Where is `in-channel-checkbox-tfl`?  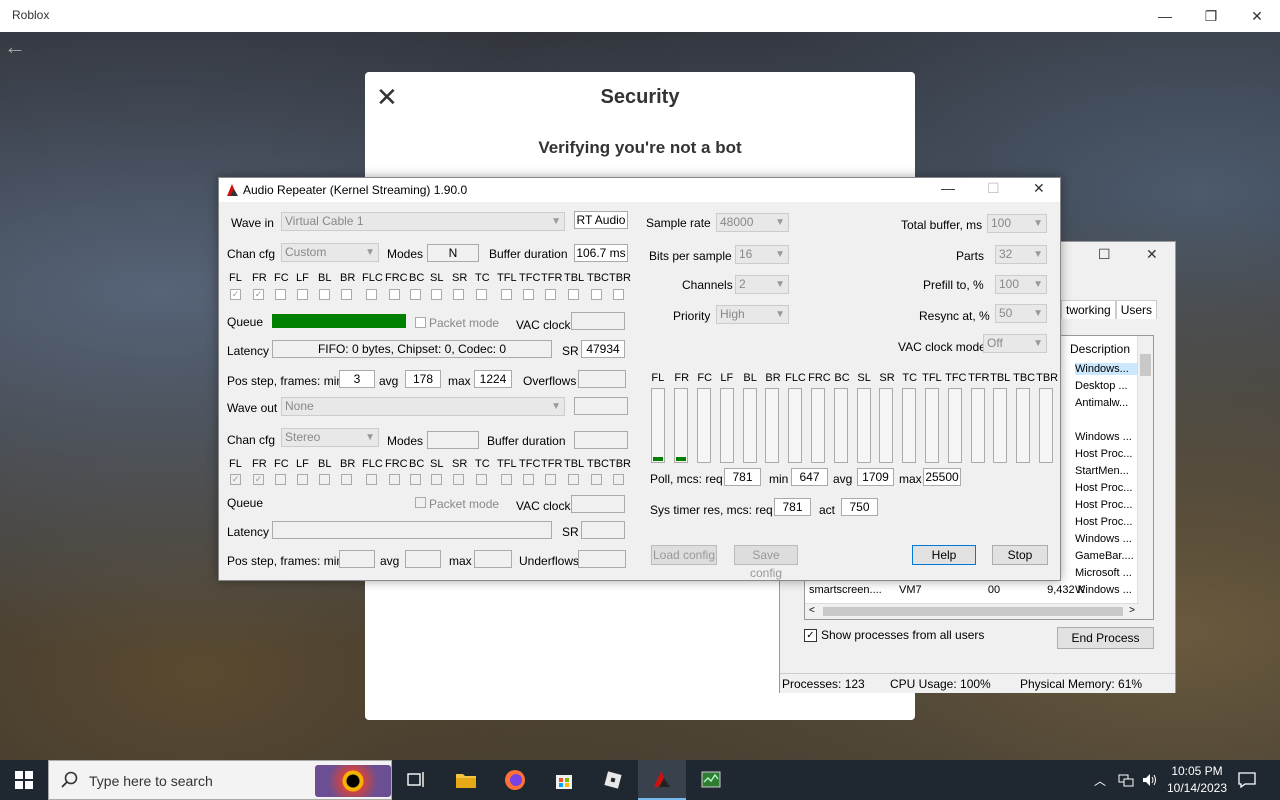
in-channel-checkbox-tfl is located at coordinates (507, 294).